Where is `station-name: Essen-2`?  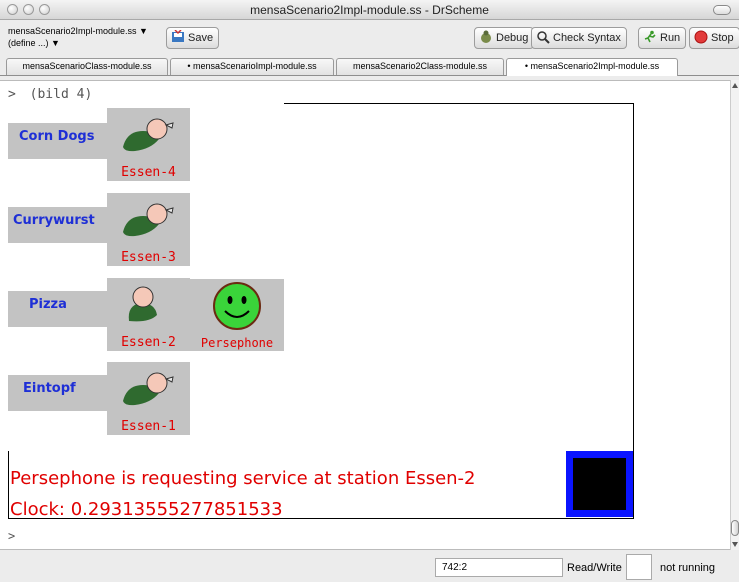 station-name: Essen-2 is located at coordinates (148, 342).